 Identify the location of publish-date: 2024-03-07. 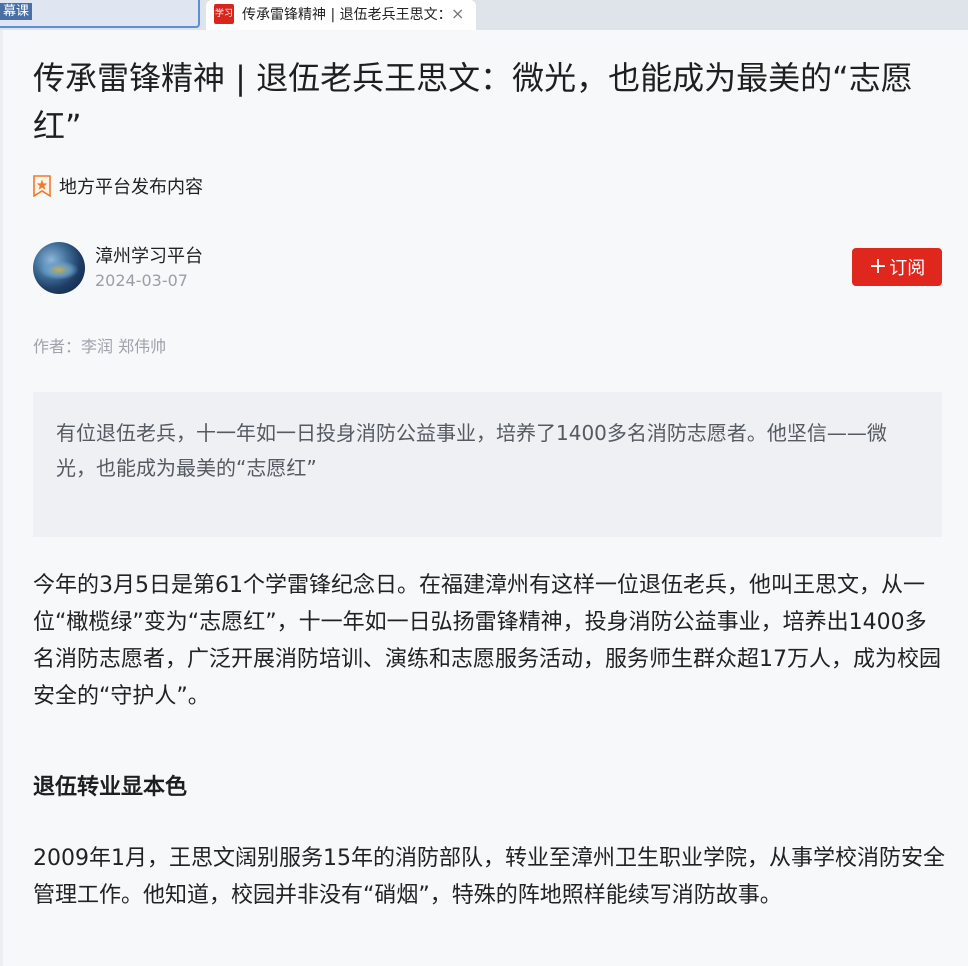
(141, 280).